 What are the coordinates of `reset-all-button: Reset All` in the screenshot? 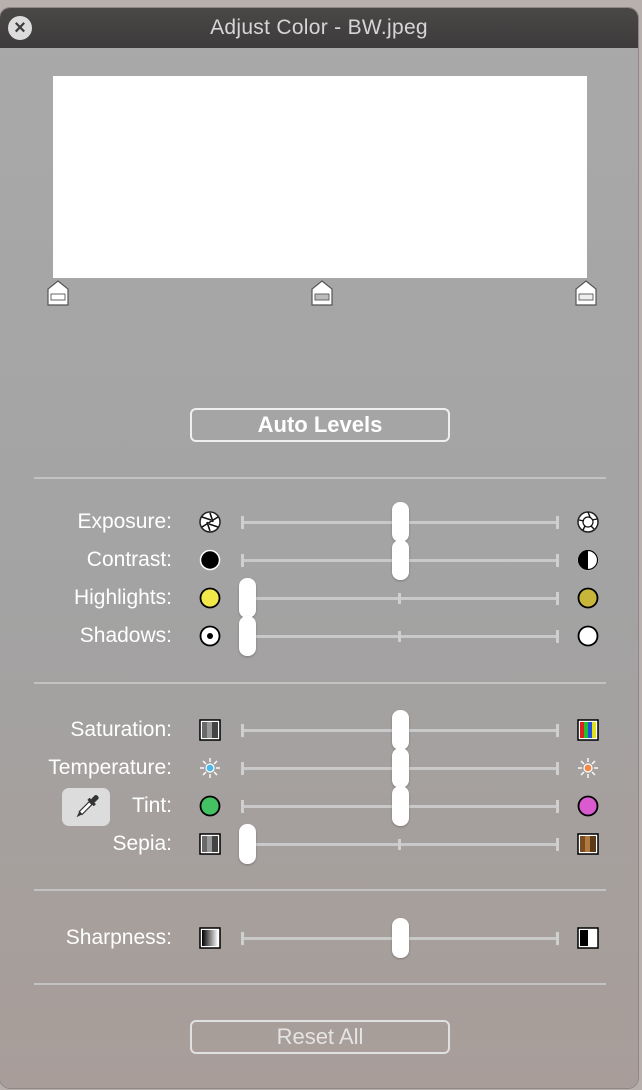 It's located at (320, 1037).